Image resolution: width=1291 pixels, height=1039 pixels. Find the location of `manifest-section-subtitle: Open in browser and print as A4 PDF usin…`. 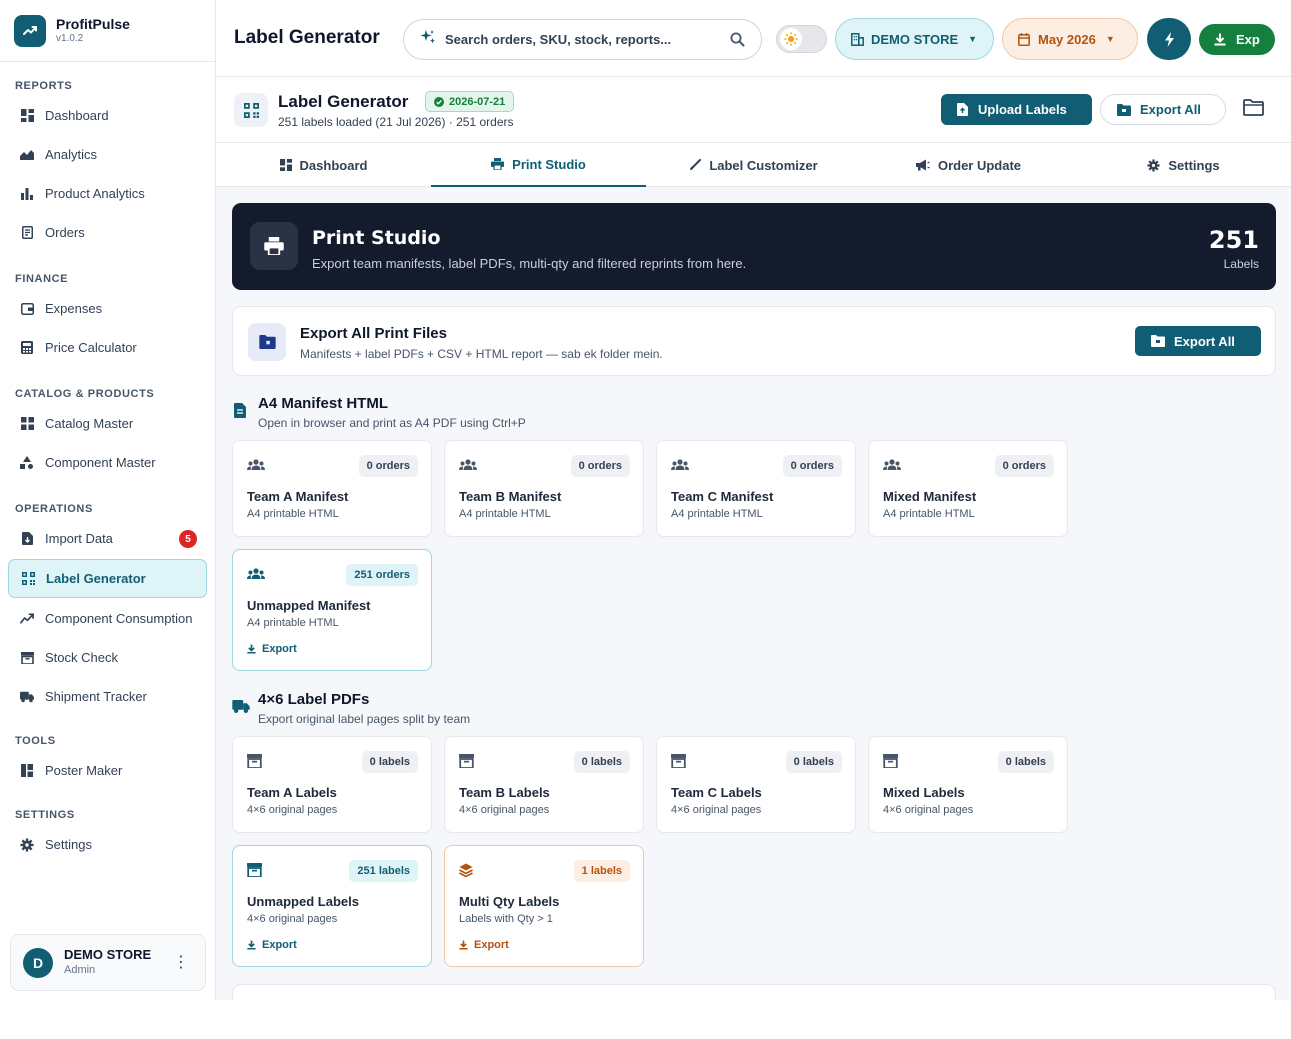

manifest-section-subtitle: Open in browser and print as A4 PDF usin… is located at coordinates (392, 423).